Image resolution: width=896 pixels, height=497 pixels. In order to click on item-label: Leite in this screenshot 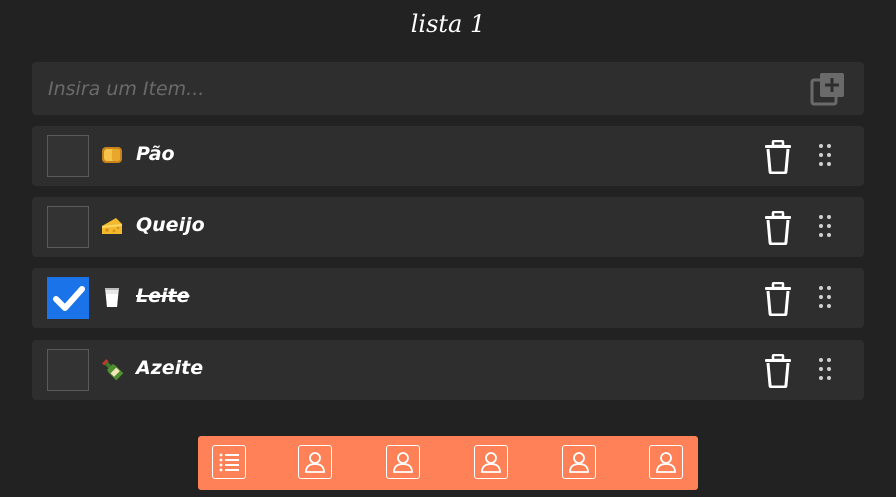, I will do `click(163, 296)`.